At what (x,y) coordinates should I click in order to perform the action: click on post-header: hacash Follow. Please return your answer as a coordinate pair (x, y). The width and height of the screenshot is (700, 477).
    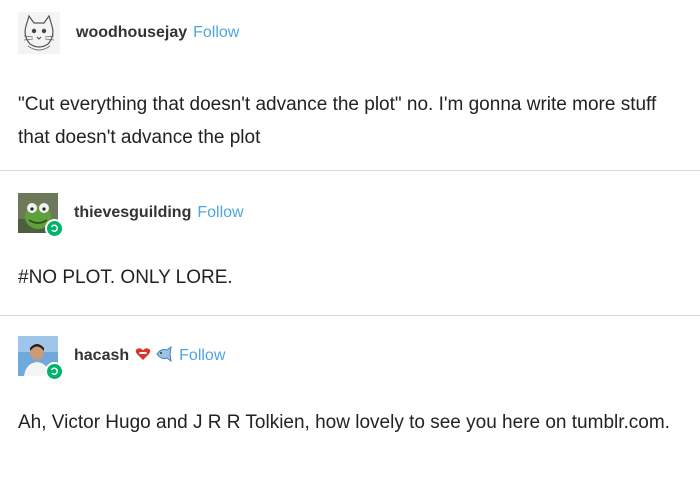
    Looking at the image, I should click on (121, 358).